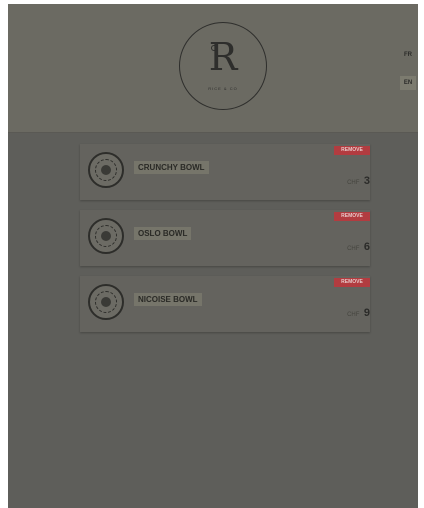  I want to click on logo: R RICE & CO, so click(223, 66).